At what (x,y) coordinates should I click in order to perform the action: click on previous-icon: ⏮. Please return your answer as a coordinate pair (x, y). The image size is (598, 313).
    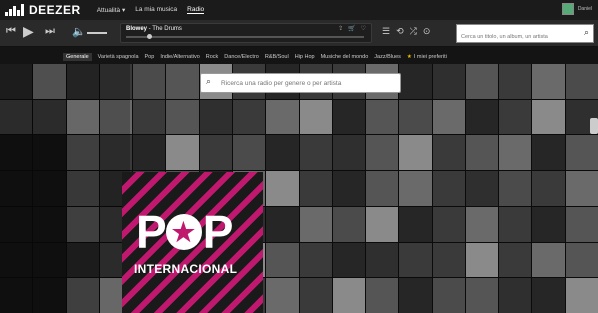
    Looking at the image, I should click on (11, 31).